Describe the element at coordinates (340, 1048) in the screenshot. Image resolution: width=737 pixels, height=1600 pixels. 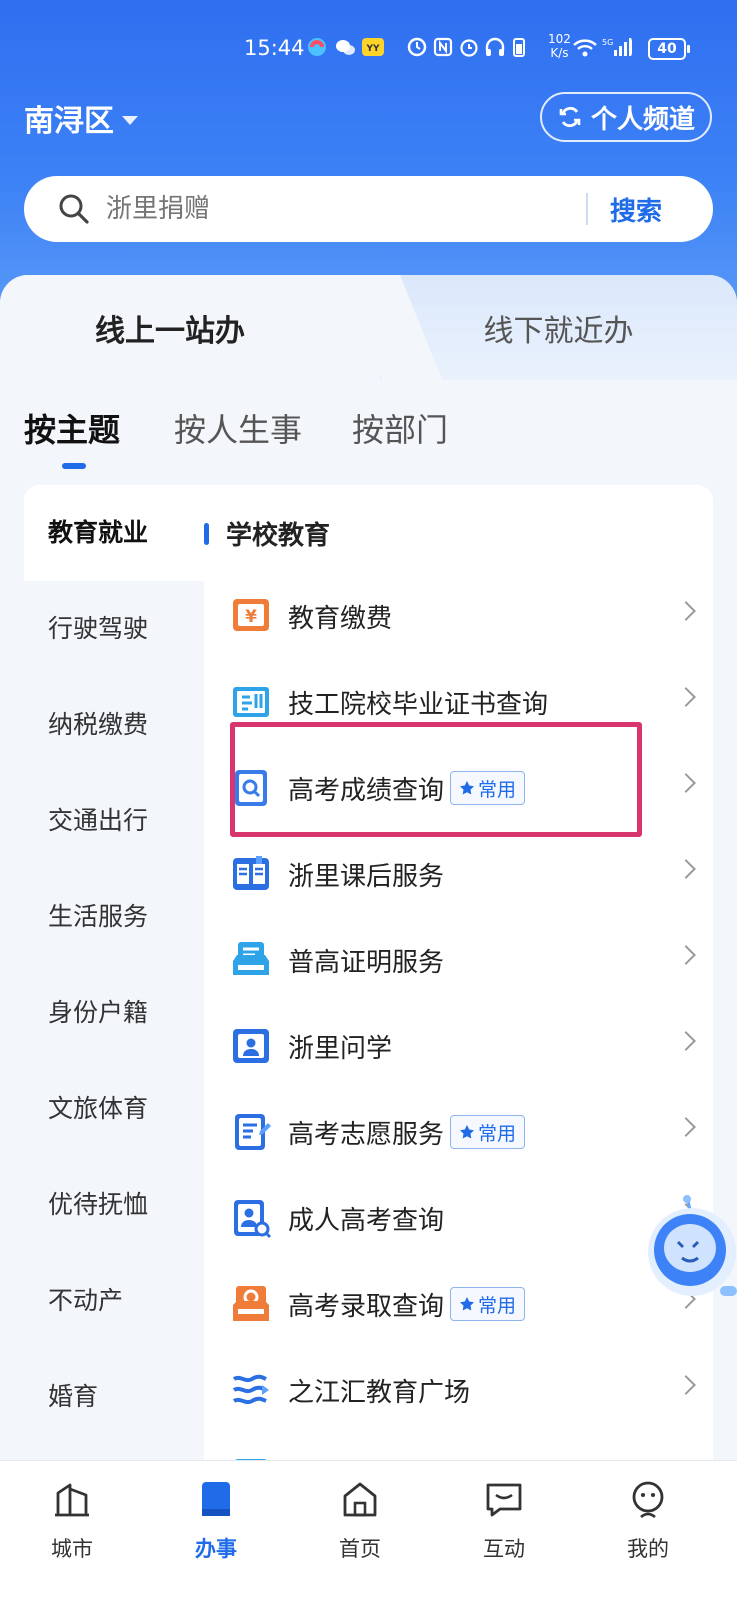
I see `service-label: 浙里问学` at that location.